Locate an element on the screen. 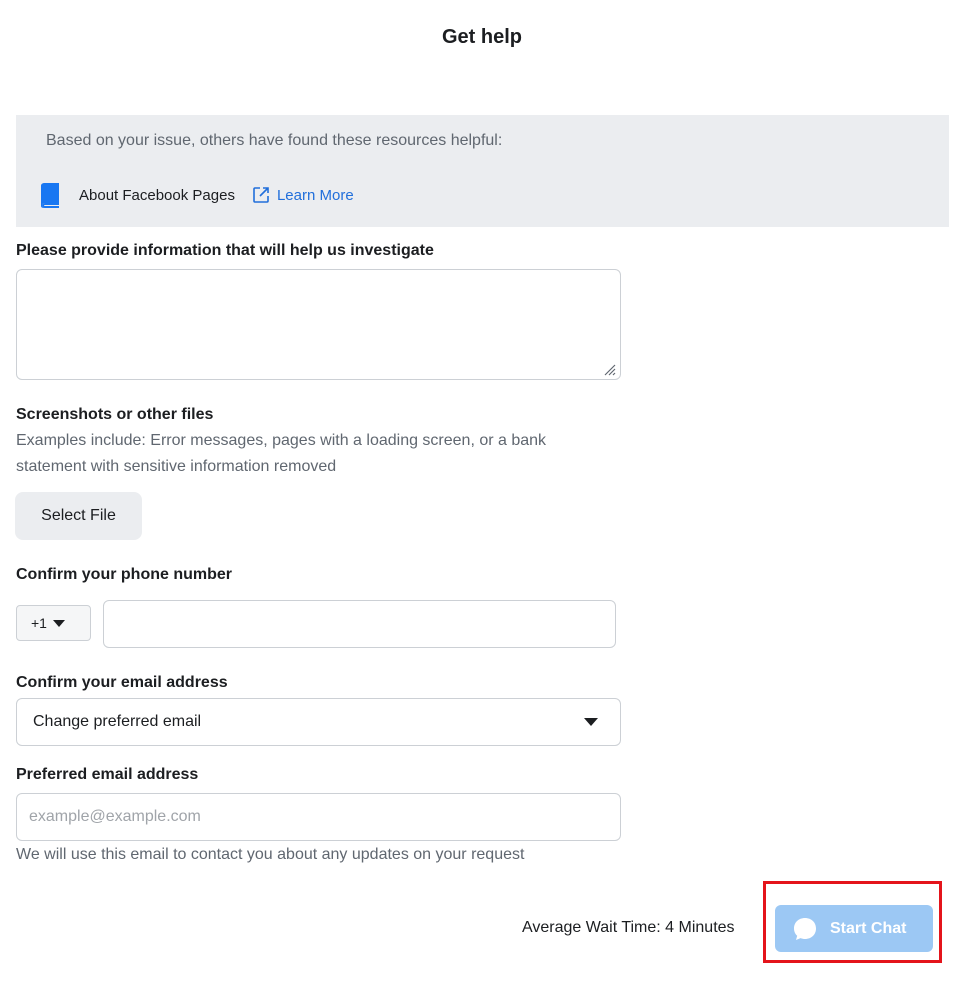  resize-grip-icon is located at coordinates (609, 369).